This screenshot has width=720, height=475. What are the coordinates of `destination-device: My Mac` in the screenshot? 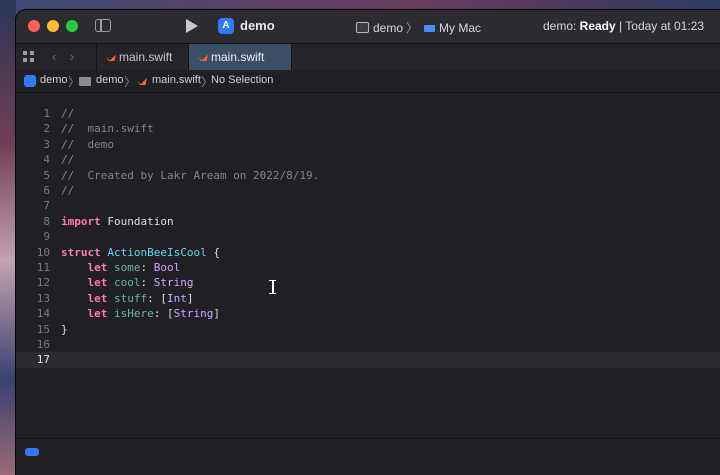 It's located at (460, 28).